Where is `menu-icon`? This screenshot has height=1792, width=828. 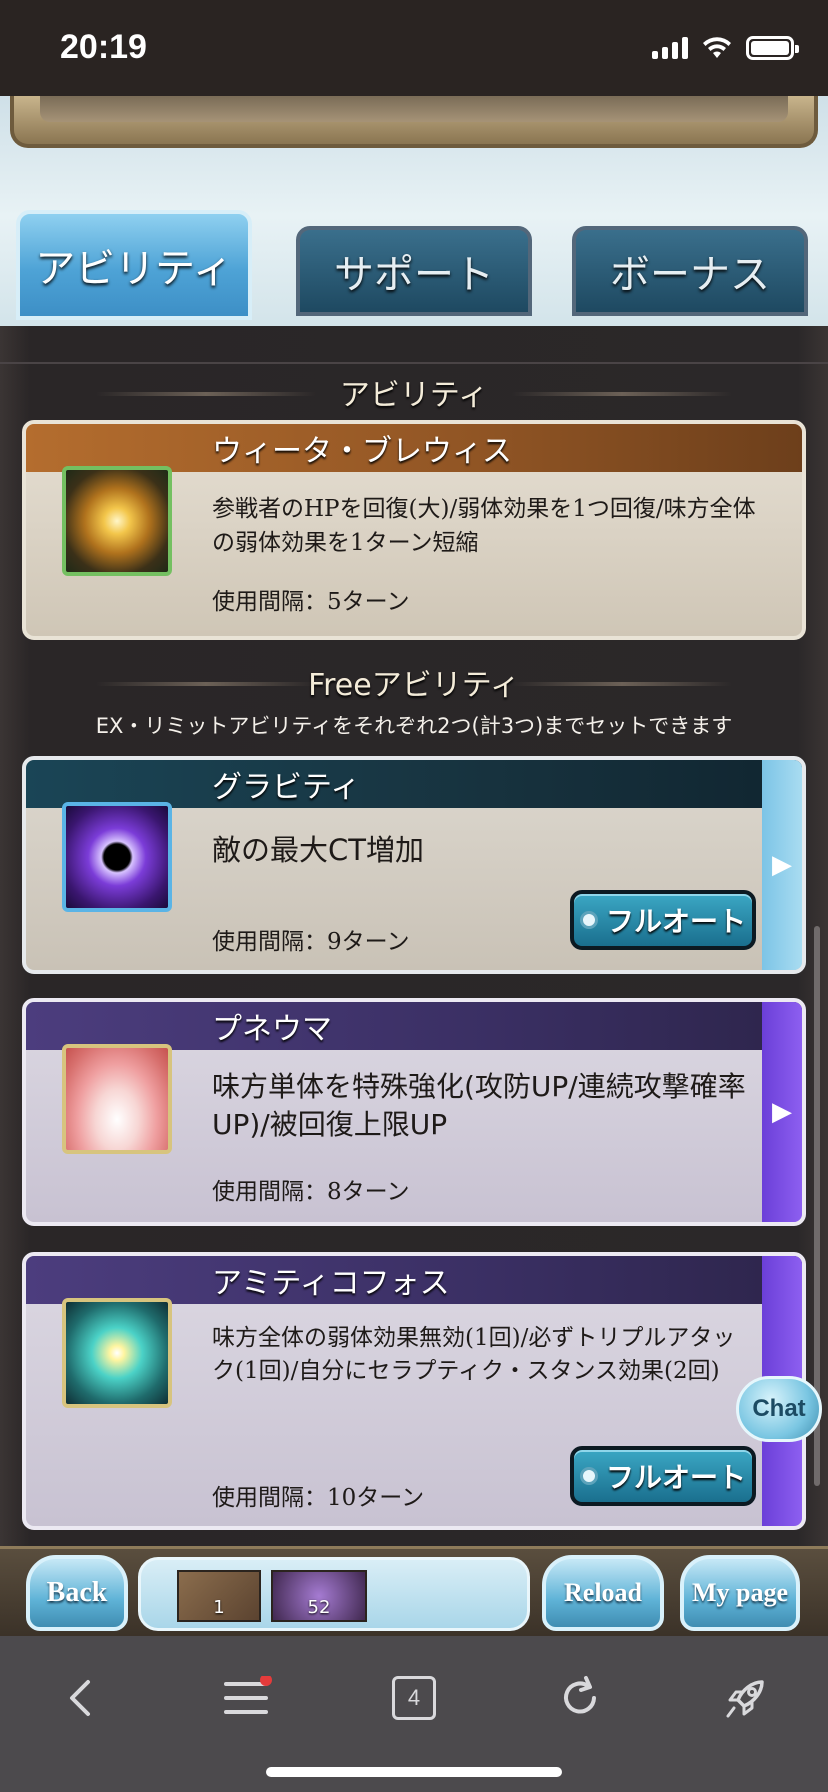
menu-icon is located at coordinates (248, 1698).